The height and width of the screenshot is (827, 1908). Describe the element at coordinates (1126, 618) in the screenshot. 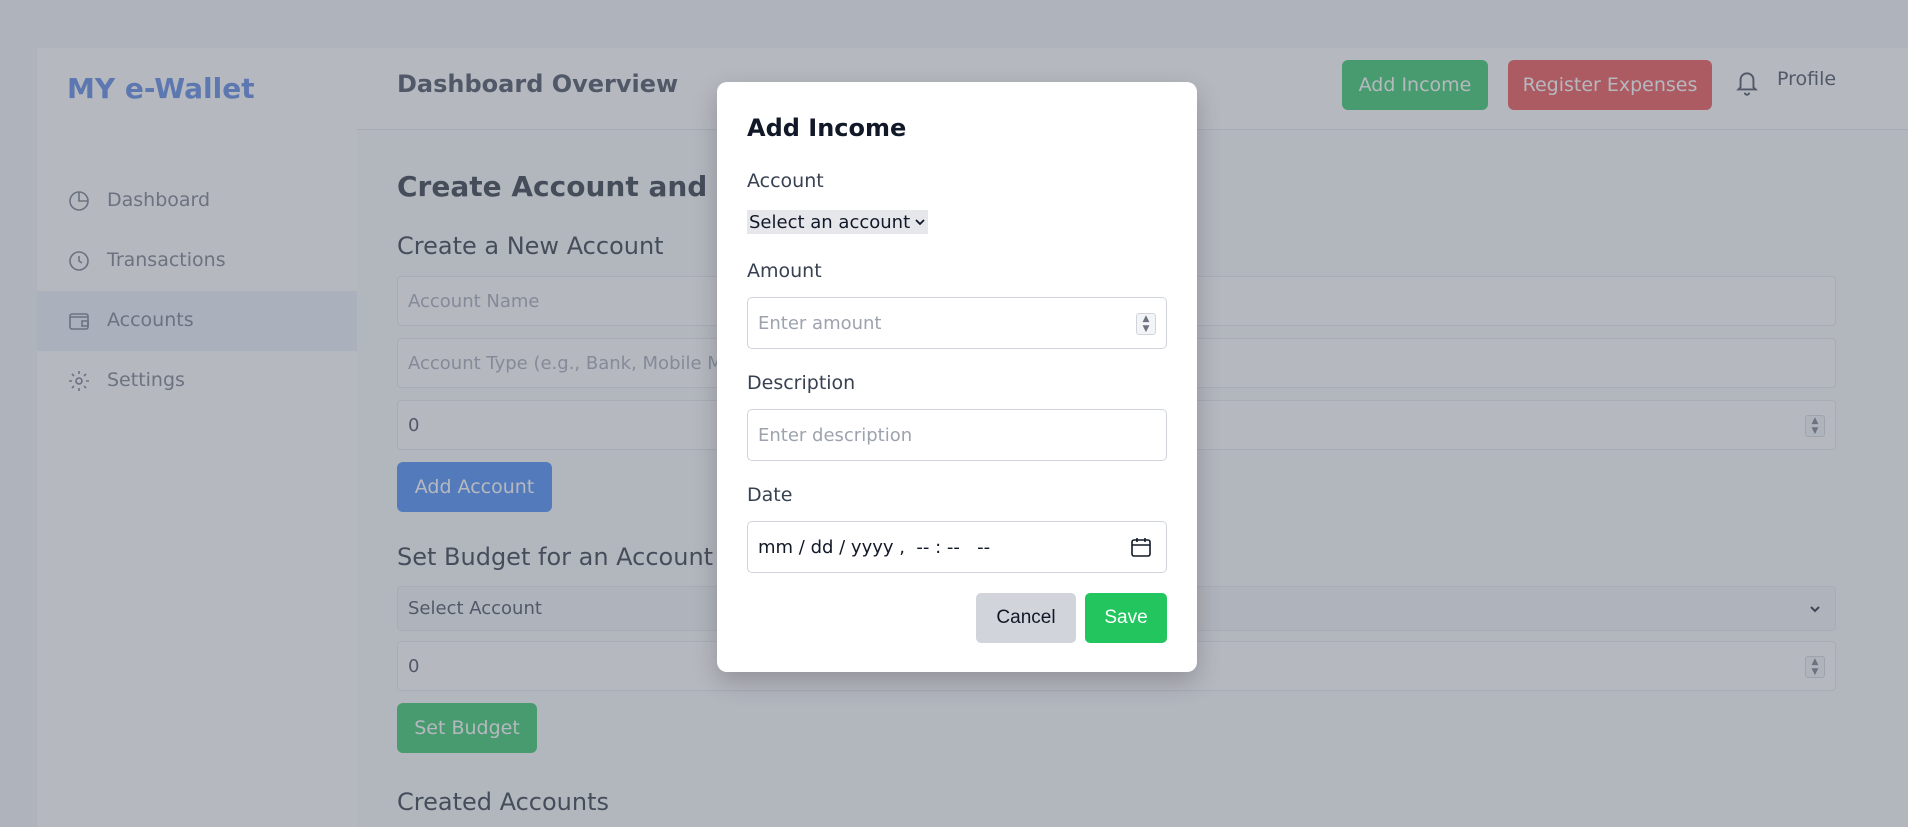

I see `save-button: Save` at that location.